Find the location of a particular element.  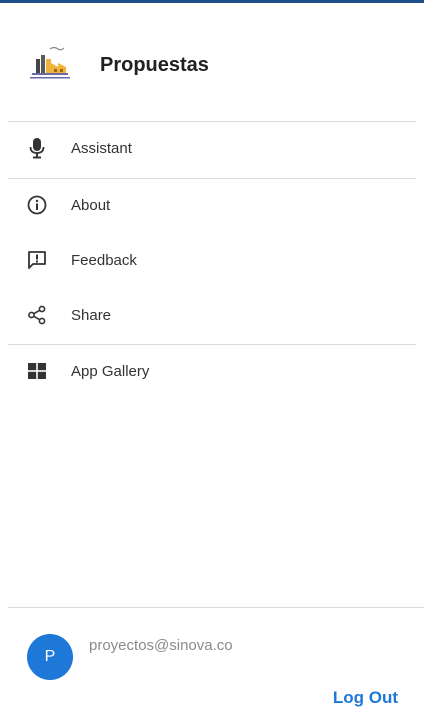

user-email: proyectos@sinova.co is located at coordinates (161, 645).